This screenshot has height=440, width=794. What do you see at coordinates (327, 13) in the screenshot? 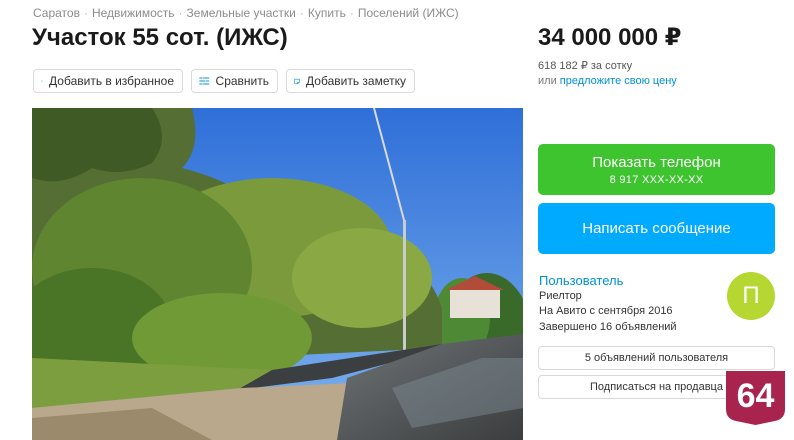
I see `breadcrumb-item-buy: Купить` at bounding box center [327, 13].